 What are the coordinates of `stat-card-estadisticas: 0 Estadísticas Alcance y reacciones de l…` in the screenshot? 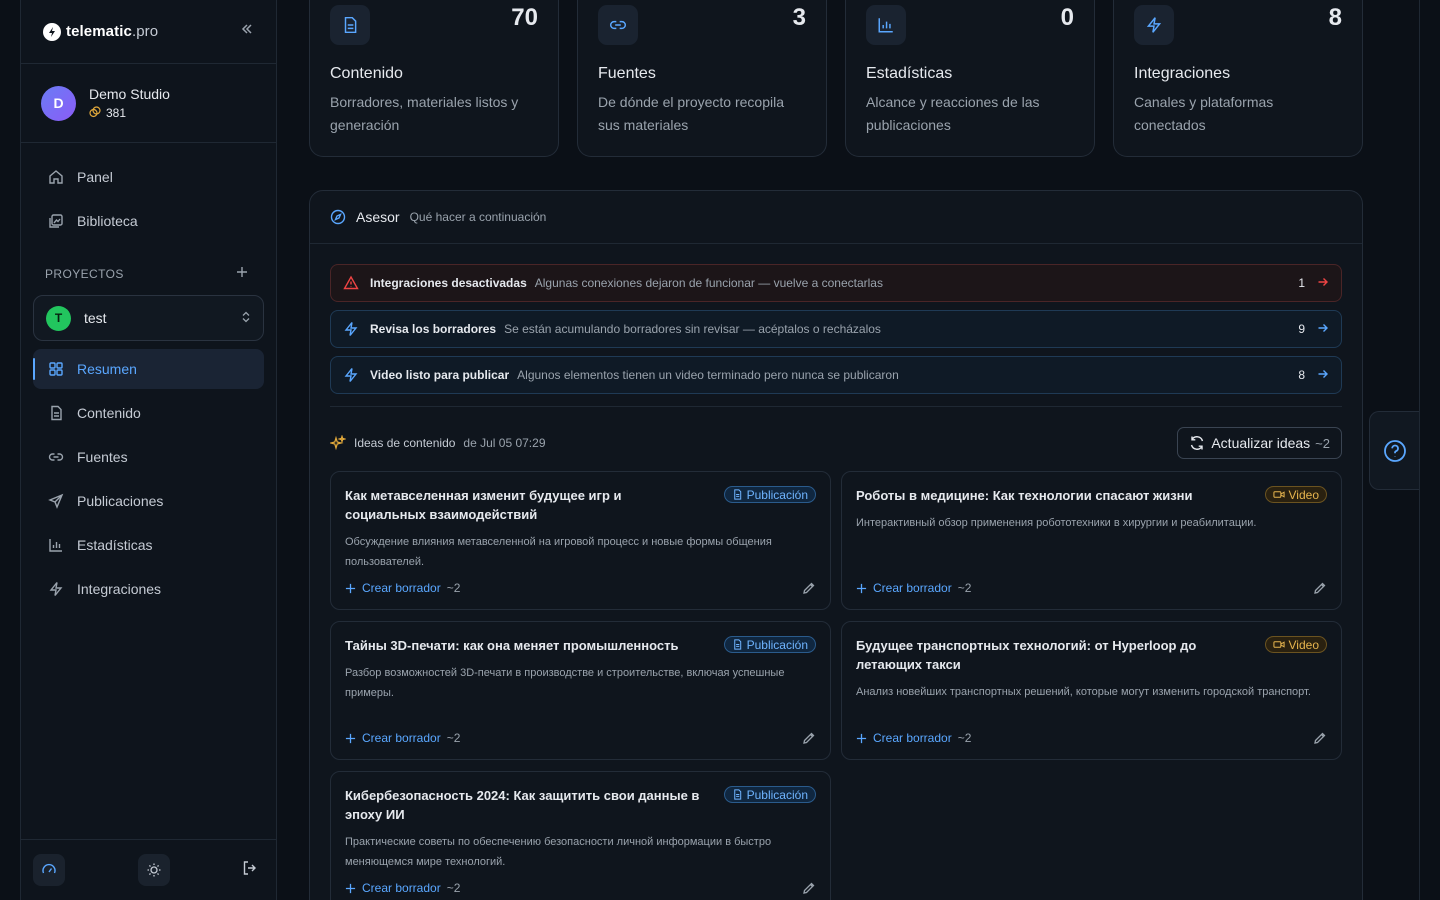 It's located at (970, 78).